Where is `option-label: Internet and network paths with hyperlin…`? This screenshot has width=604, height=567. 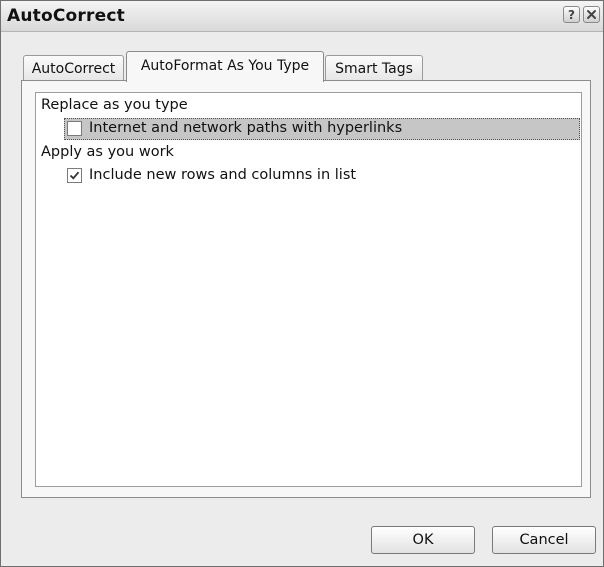
option-label: Internet and network paths with hyperlin… is located at coordinates (246, 128).